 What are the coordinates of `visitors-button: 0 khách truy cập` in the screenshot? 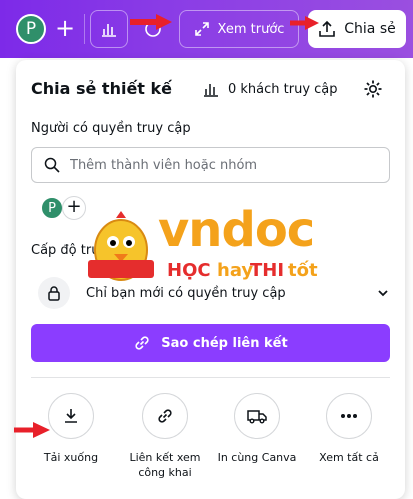 It's located at (270, 89).